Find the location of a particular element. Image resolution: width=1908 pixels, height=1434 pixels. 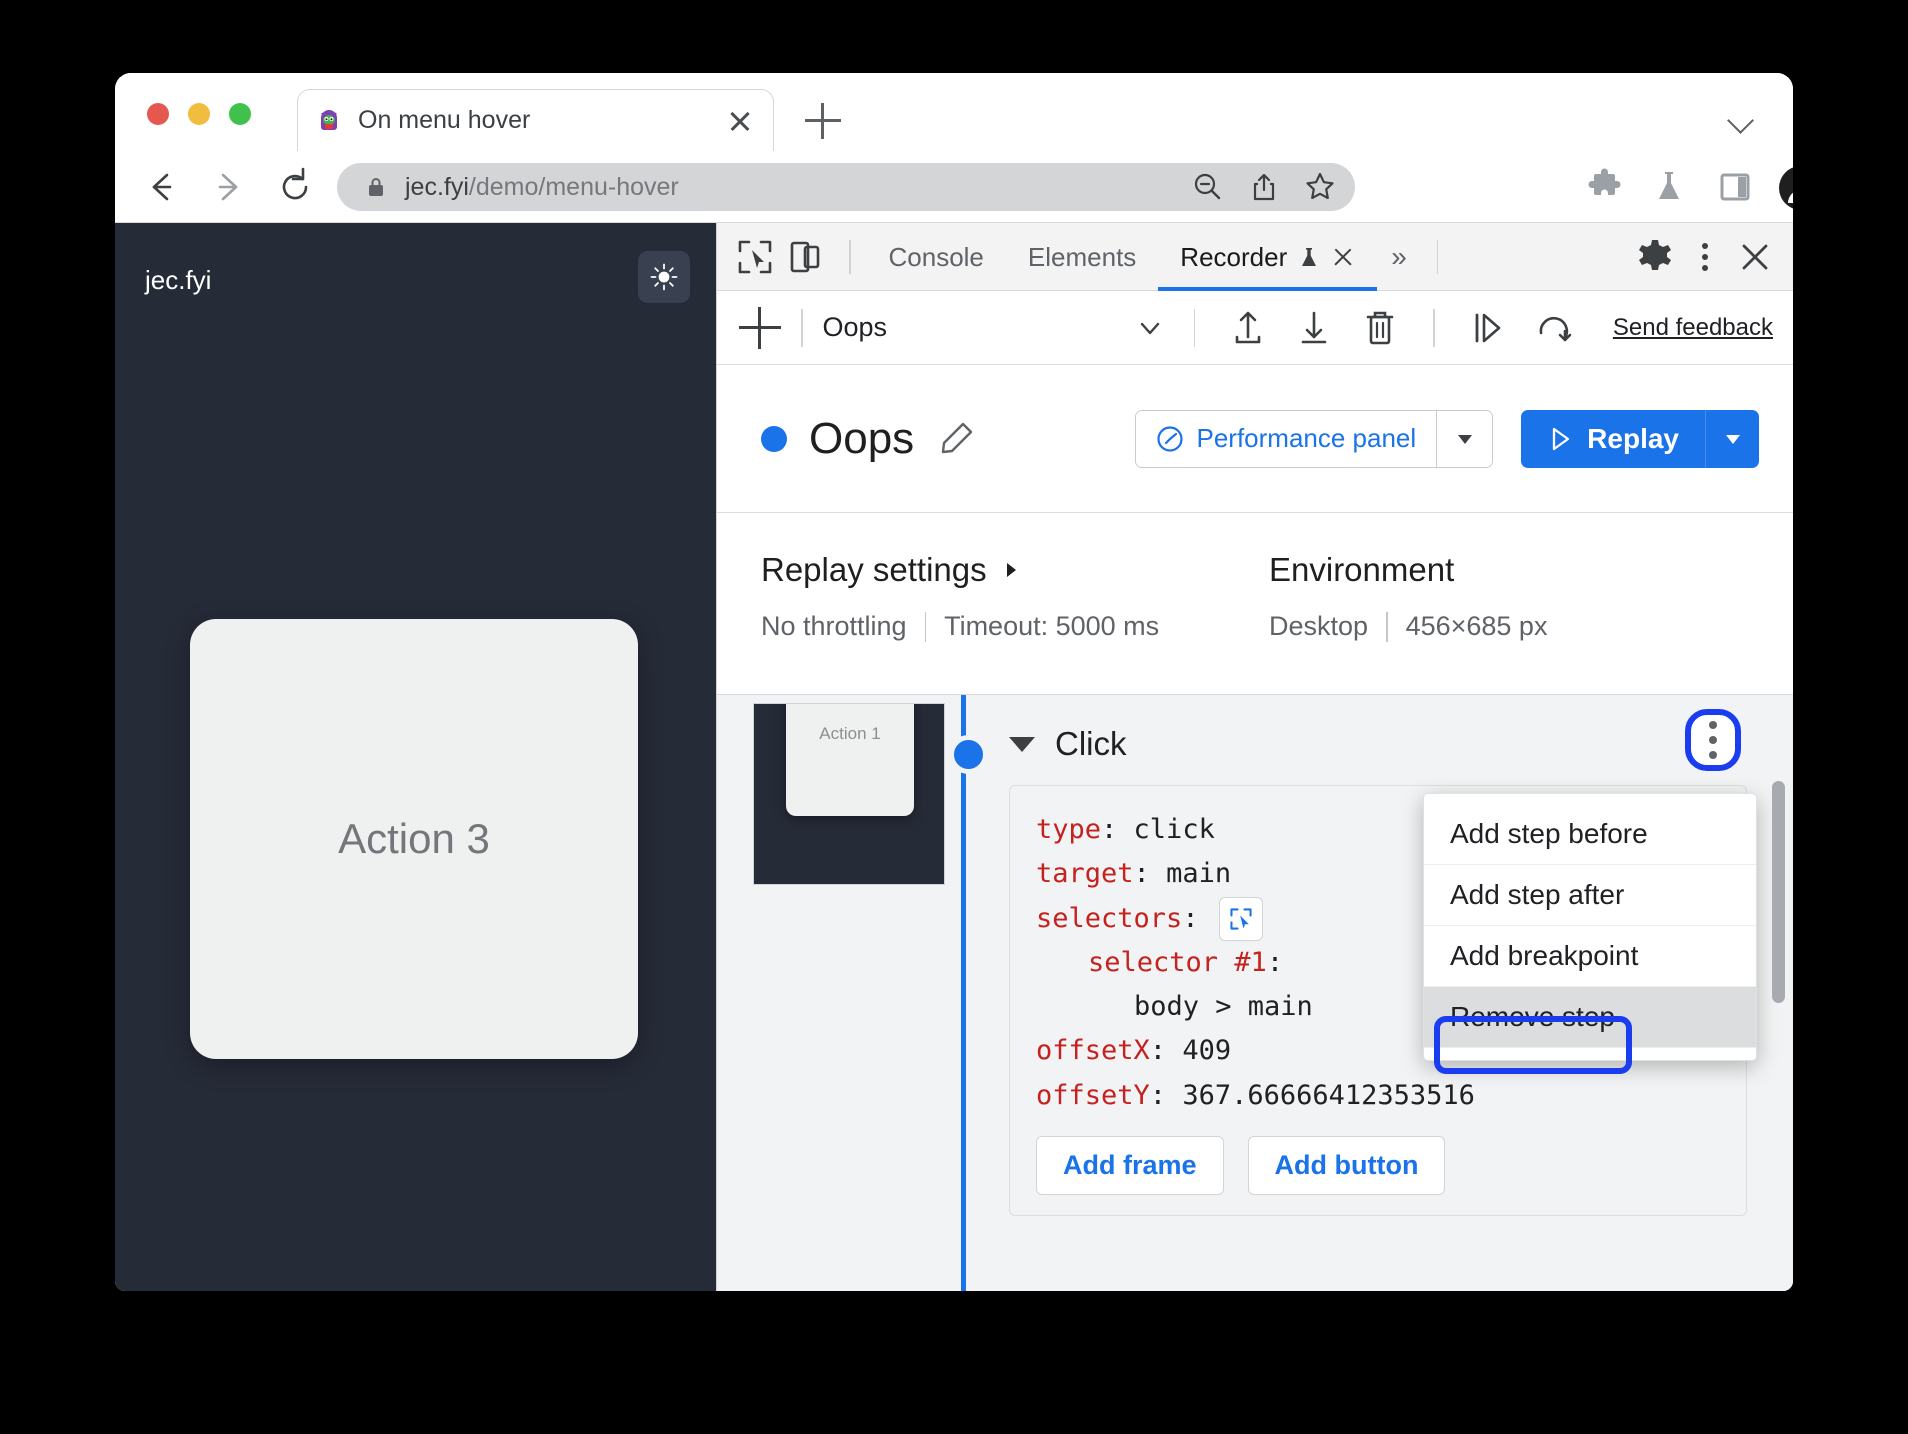

step-screenshot-column: Action 1 is located at coordinates (831, 993).